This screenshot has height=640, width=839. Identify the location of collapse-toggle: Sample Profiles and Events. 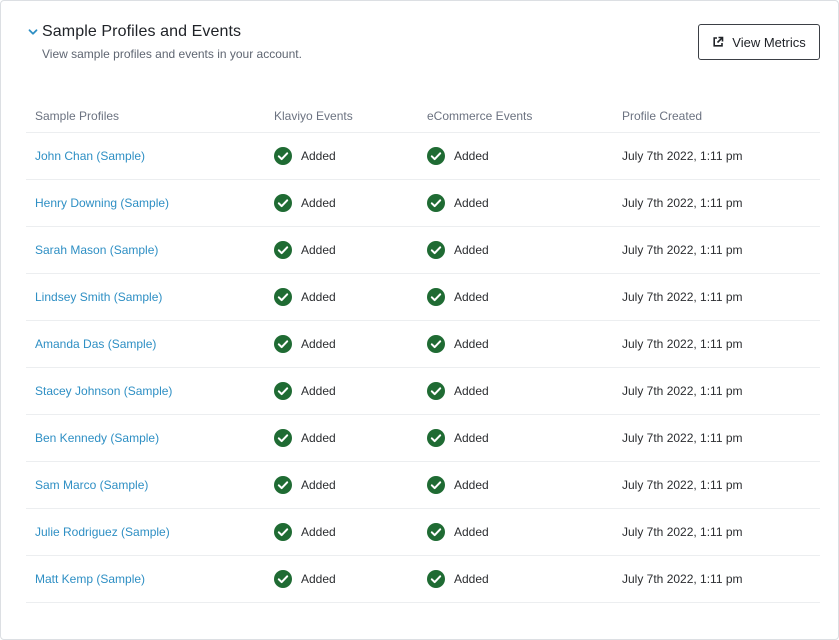
(164, 32).